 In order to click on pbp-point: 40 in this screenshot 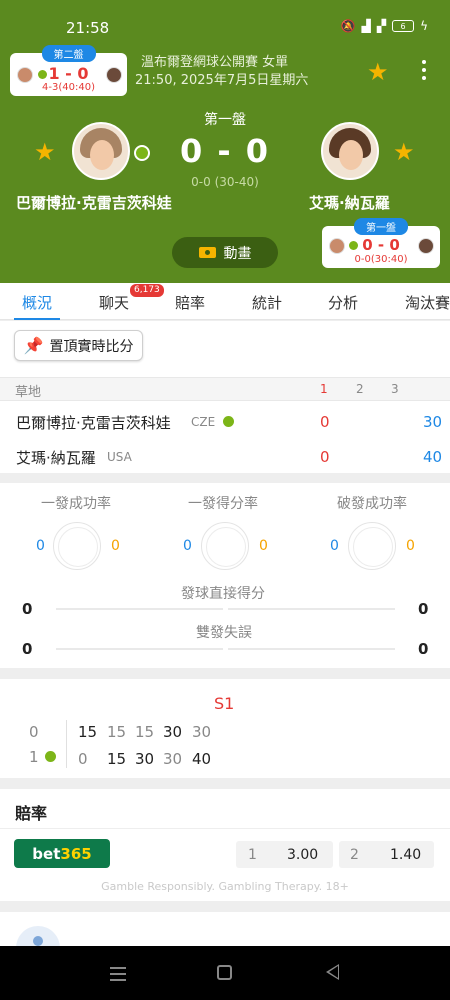, I will do `click(202, 759)`.